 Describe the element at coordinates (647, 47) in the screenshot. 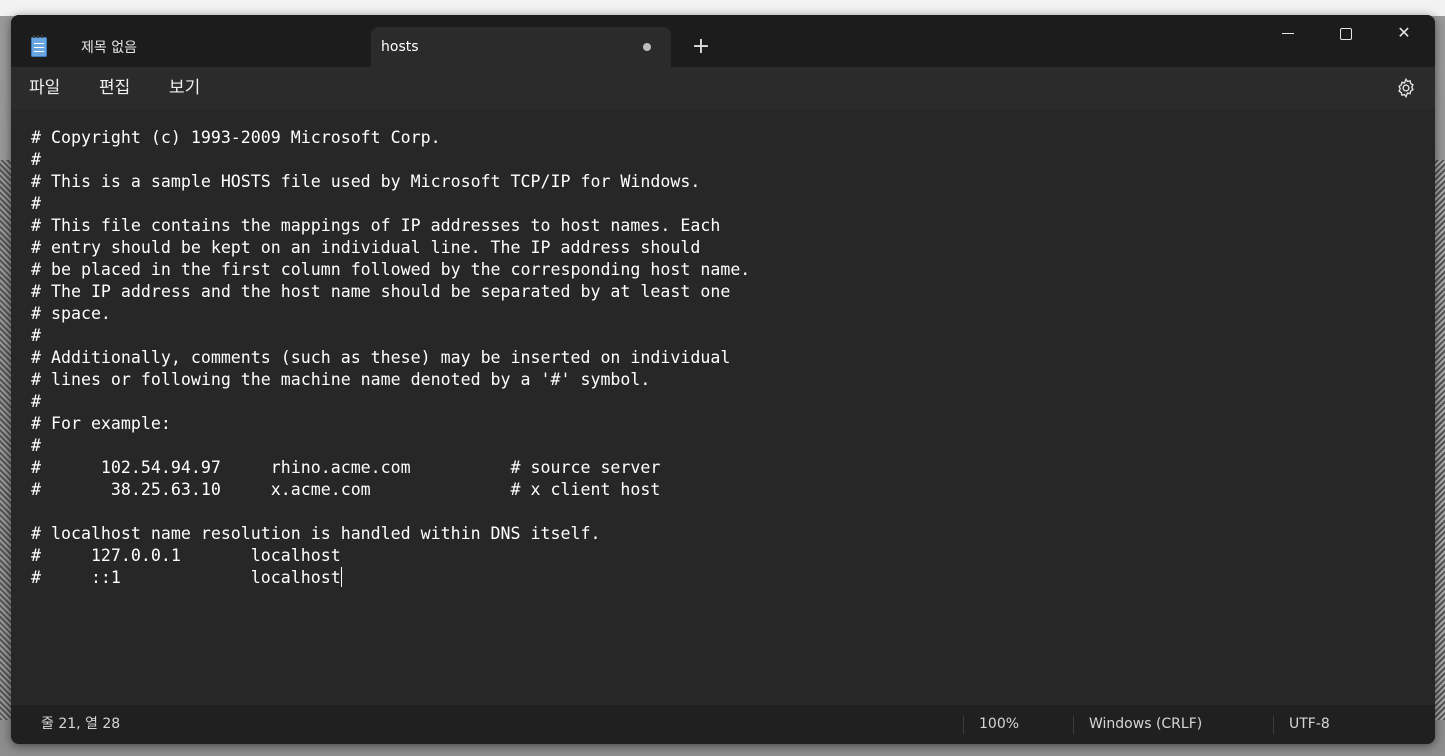

I see `unsaved-dot-icon` at that location.